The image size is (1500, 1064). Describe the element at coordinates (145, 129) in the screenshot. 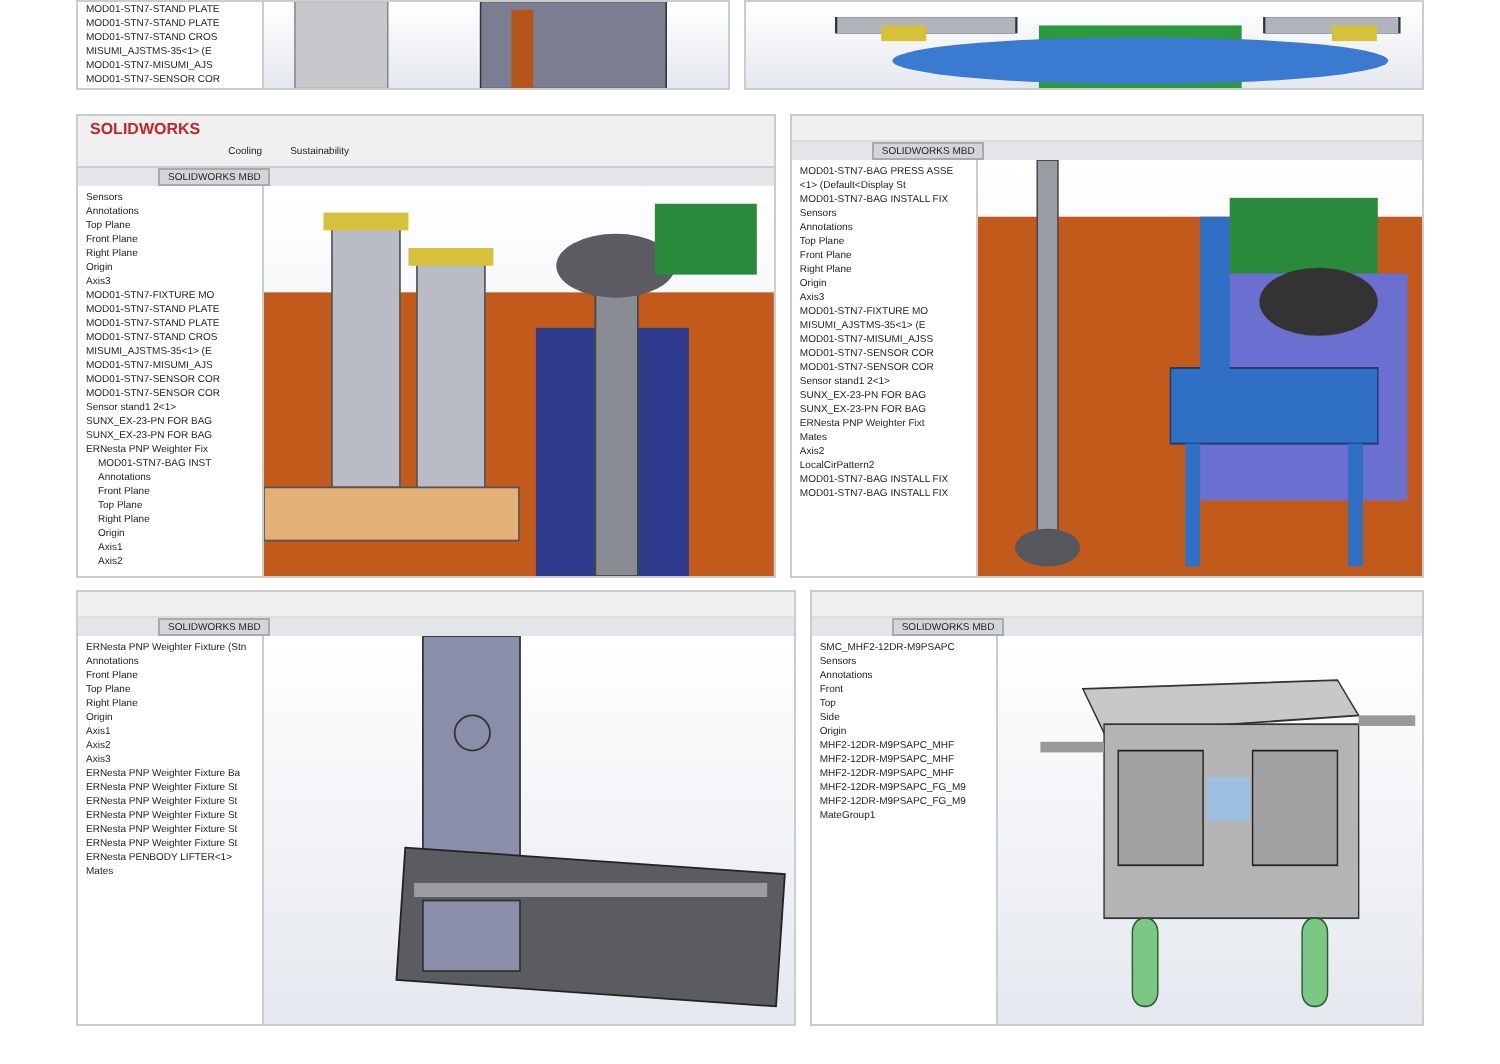

I see `app-logo: SOLIDWORKS` at that location.